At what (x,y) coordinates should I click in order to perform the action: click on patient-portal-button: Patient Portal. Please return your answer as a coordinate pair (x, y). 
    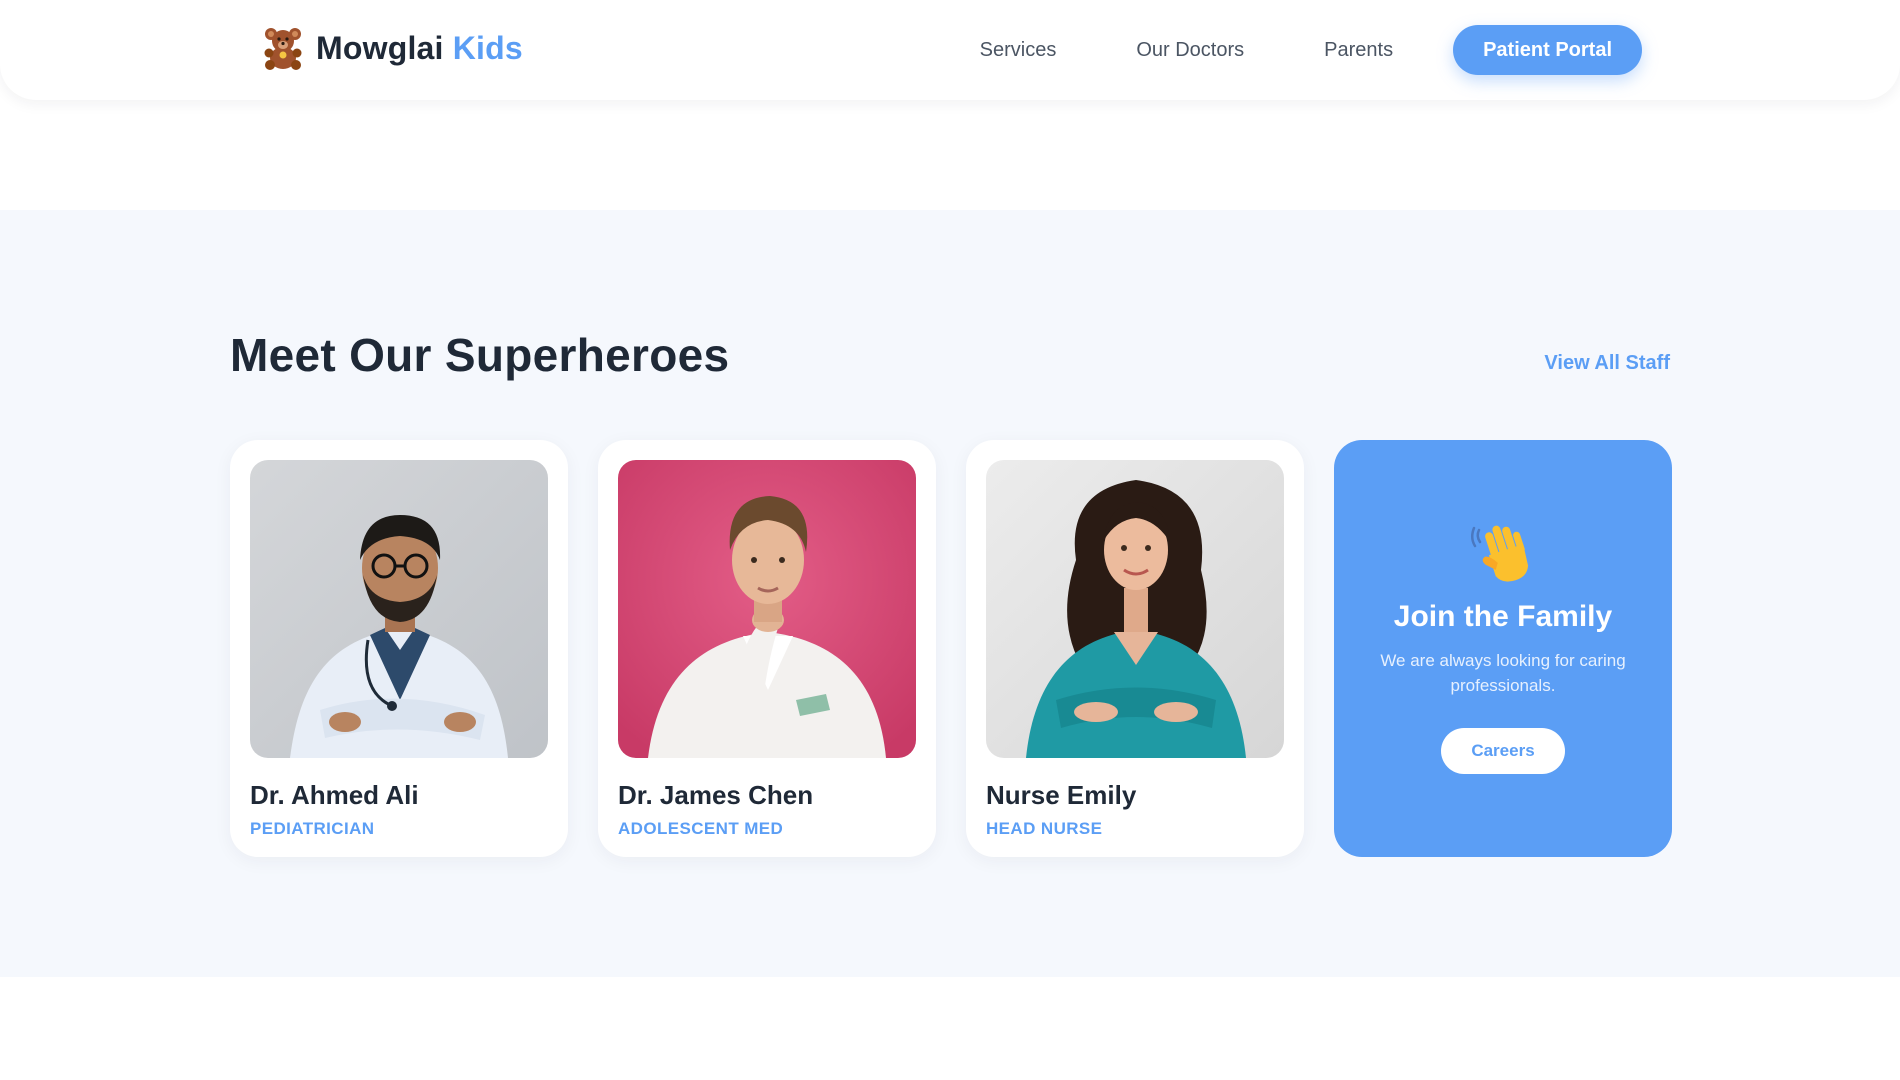
    Looking at the image, I should click on (1547, 50).